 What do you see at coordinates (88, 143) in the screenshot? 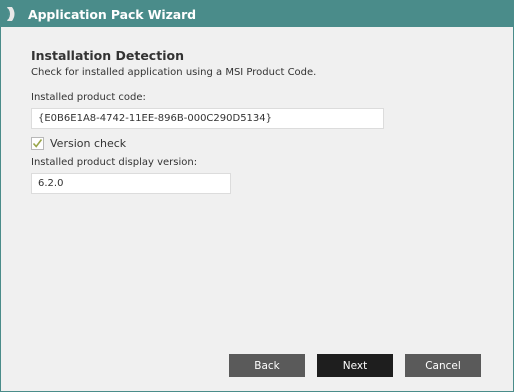
I see `version-check-label: Version check` at bounding box center [88, 143].